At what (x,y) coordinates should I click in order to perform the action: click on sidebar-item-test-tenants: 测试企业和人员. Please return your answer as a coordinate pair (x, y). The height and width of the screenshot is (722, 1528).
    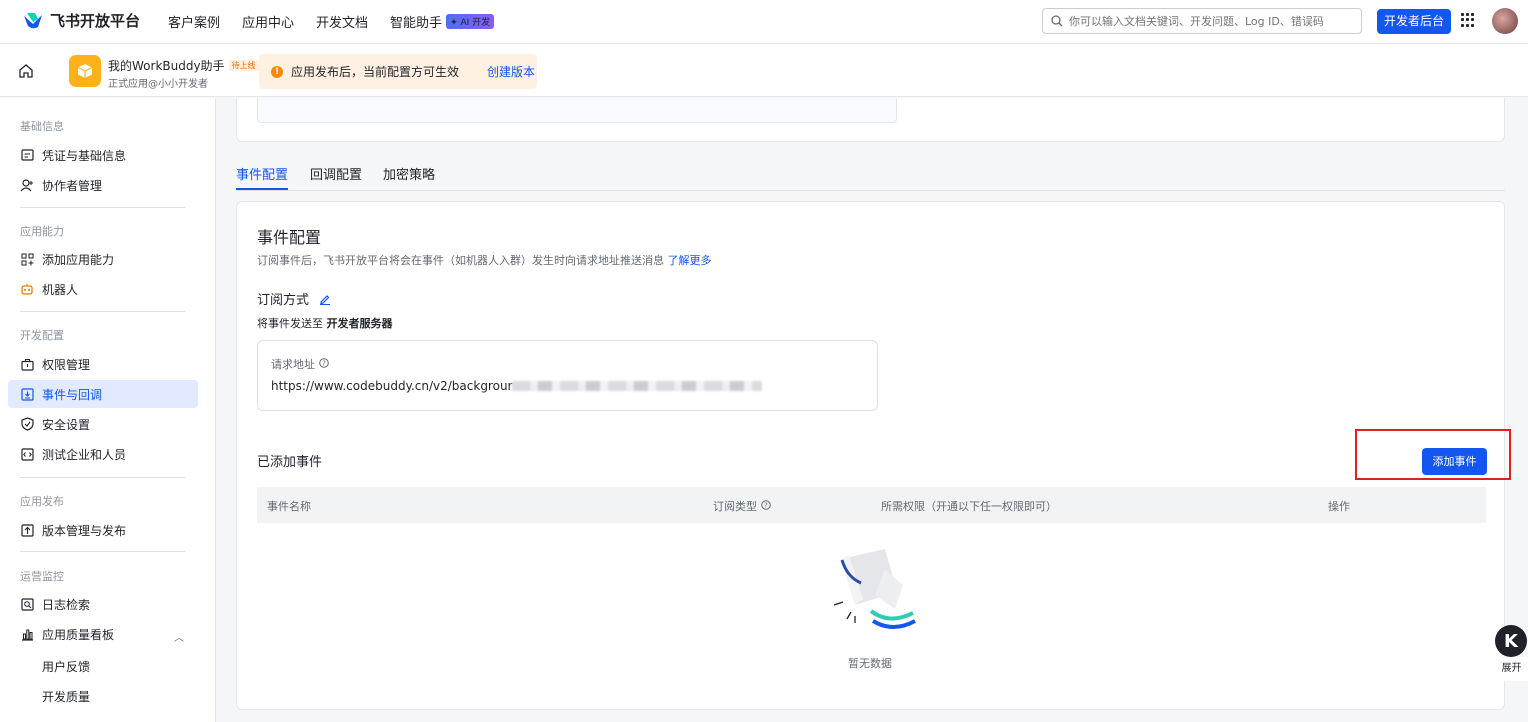
    Looking at the image, I should click on (103, 454).